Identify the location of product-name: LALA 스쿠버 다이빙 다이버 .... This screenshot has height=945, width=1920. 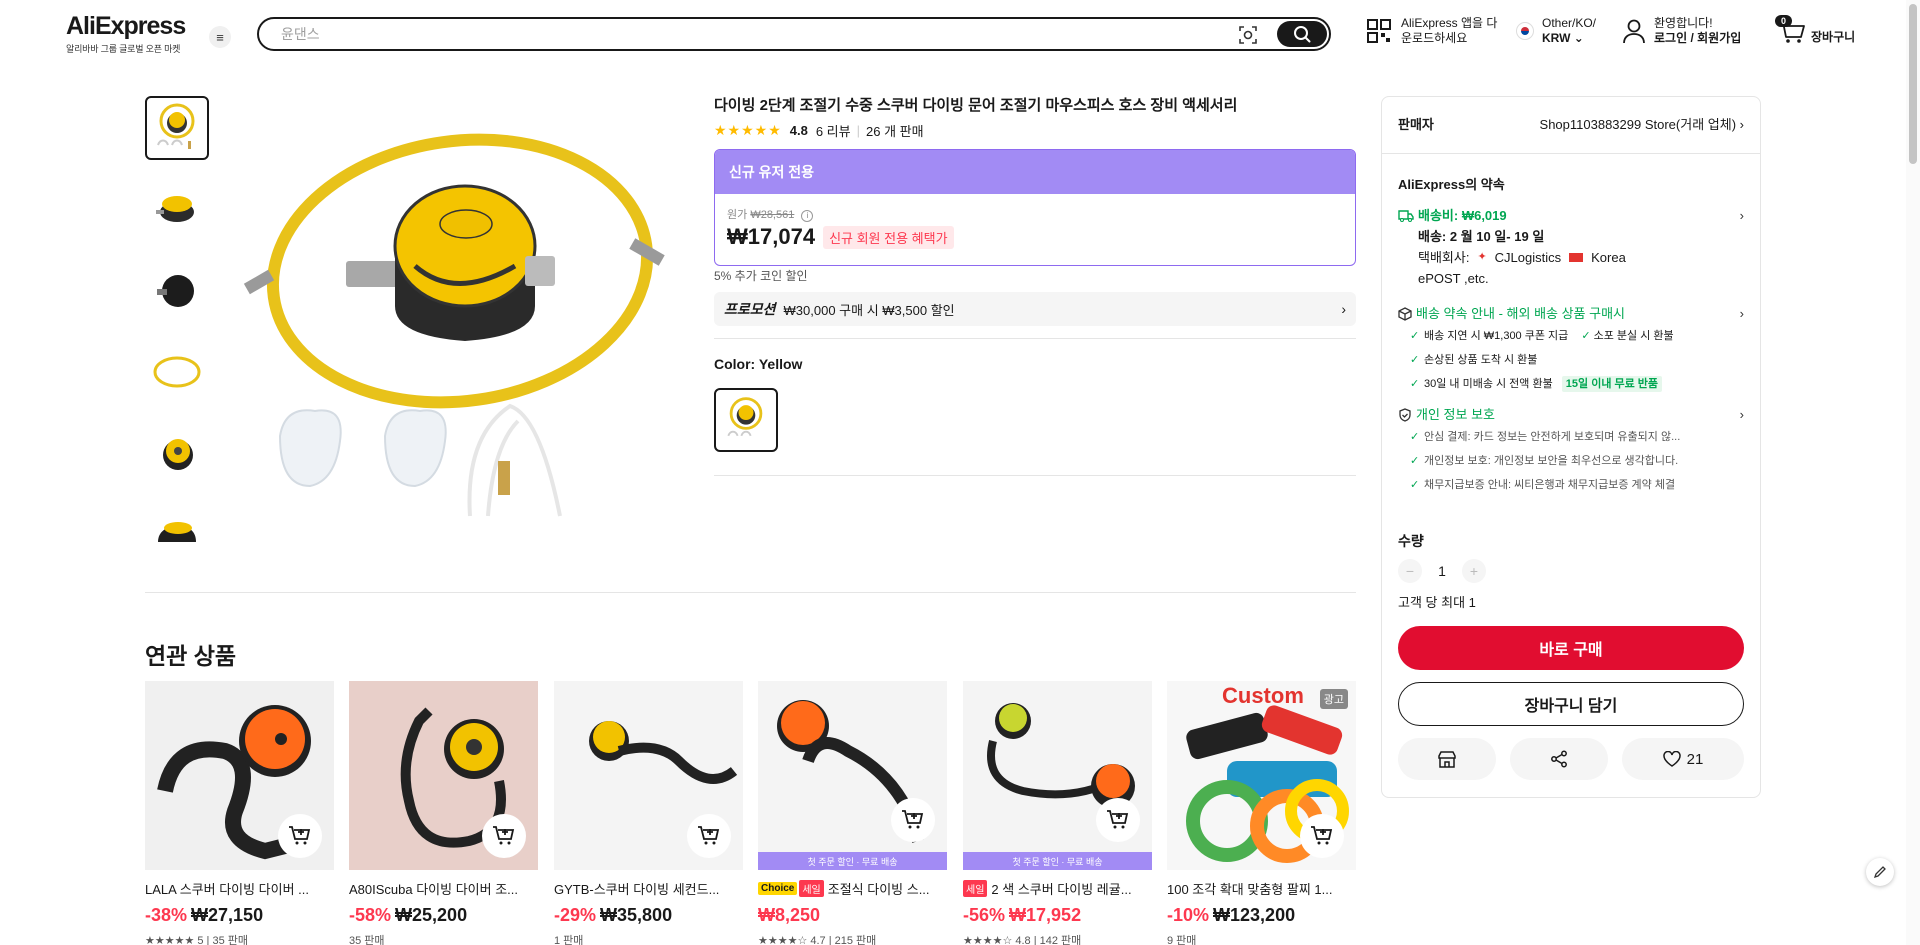
(239, 888).